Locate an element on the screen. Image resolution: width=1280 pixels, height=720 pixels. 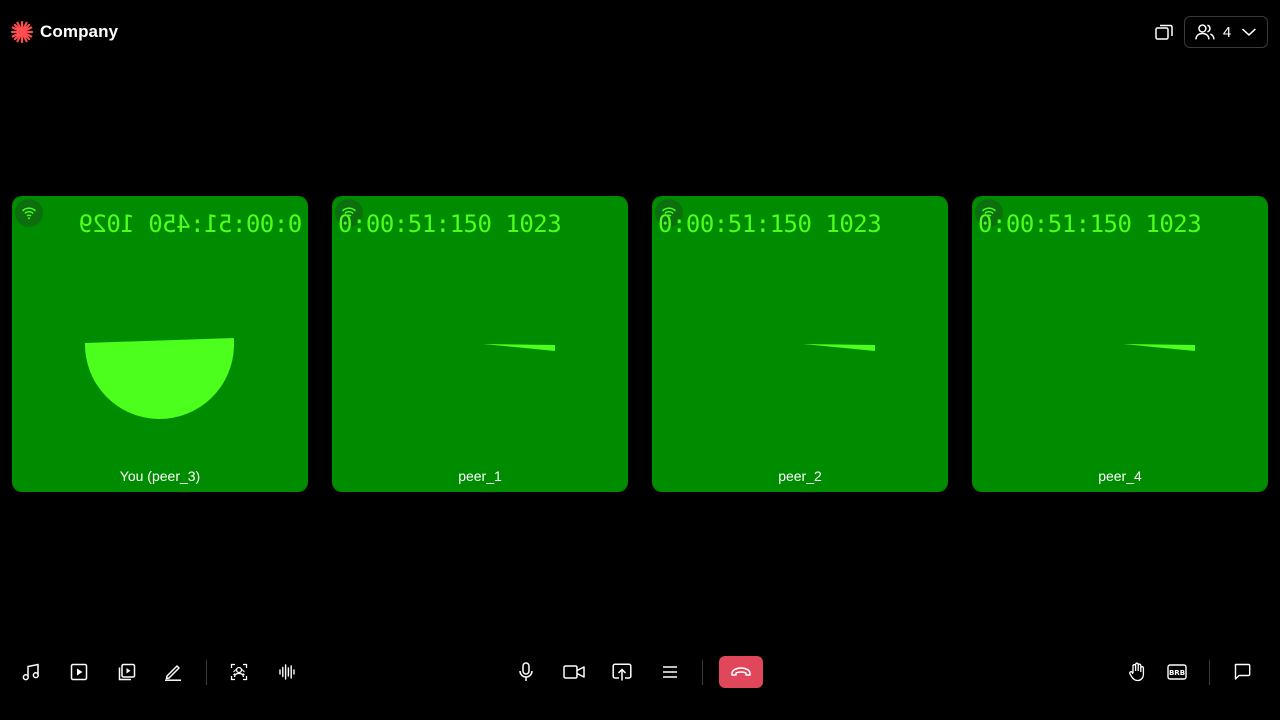
screen-share-button is located at coordinates (622, 672).